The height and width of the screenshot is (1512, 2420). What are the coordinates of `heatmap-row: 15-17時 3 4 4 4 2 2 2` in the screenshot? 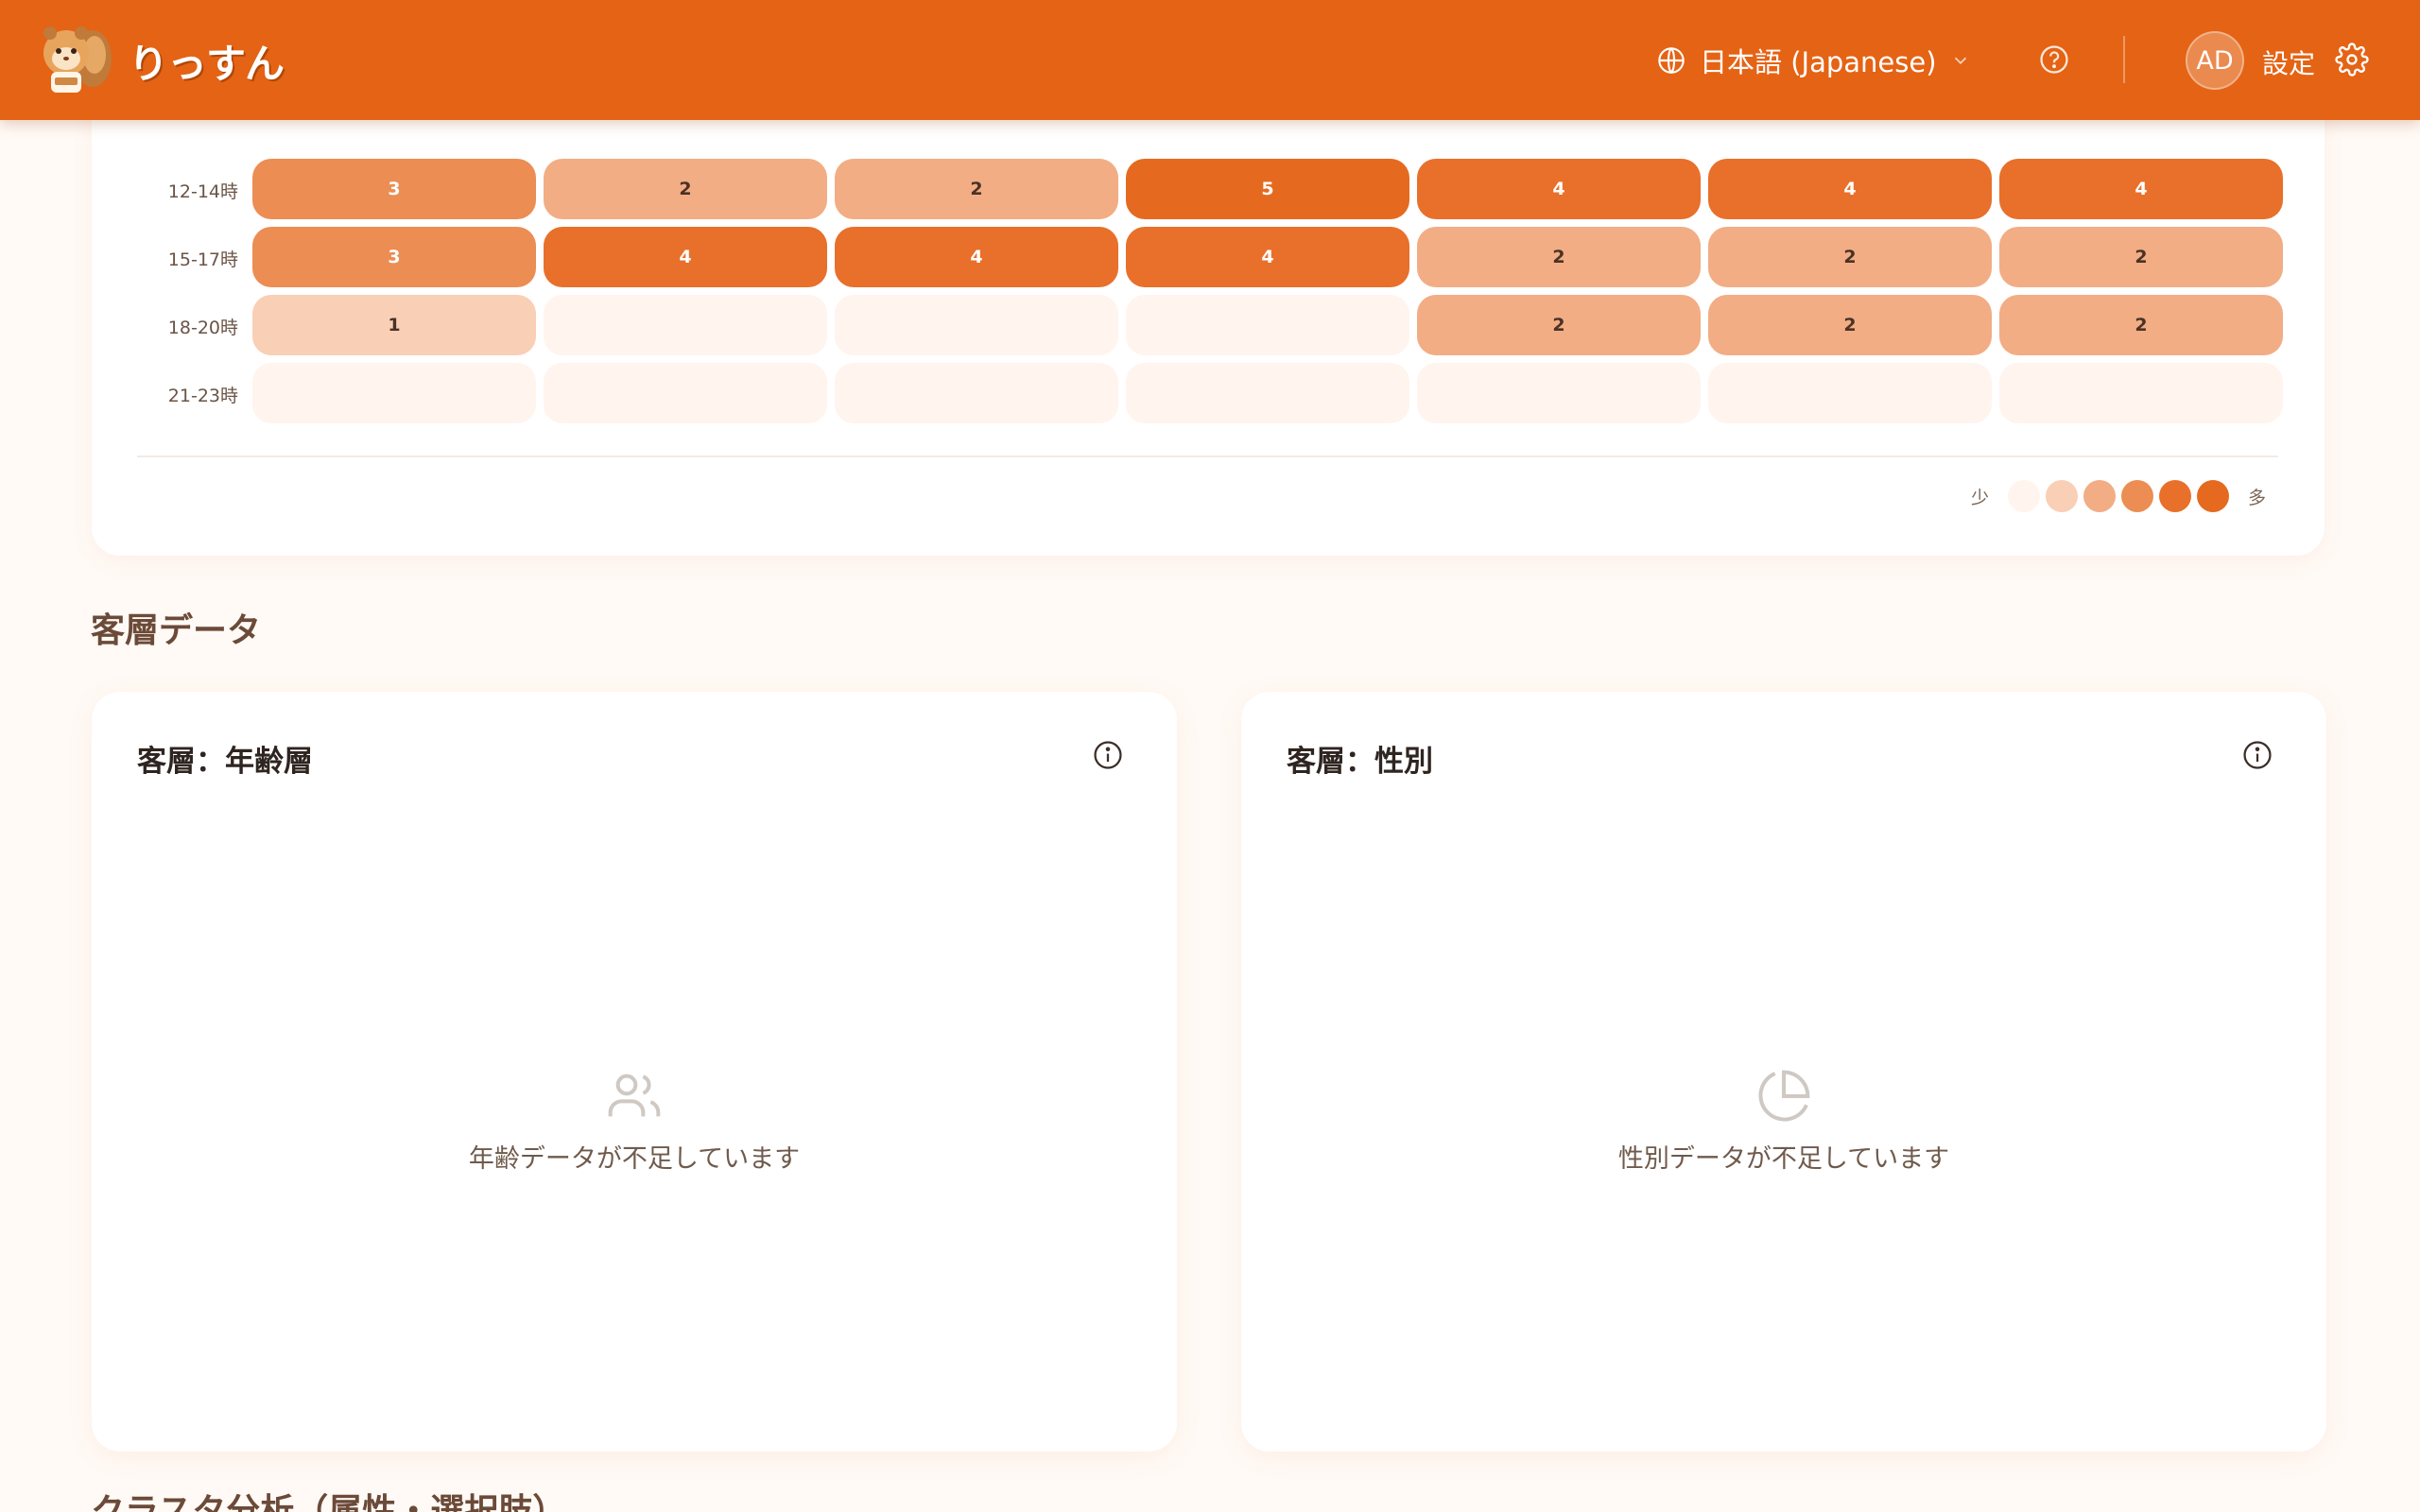 It's located at (1208, 257).